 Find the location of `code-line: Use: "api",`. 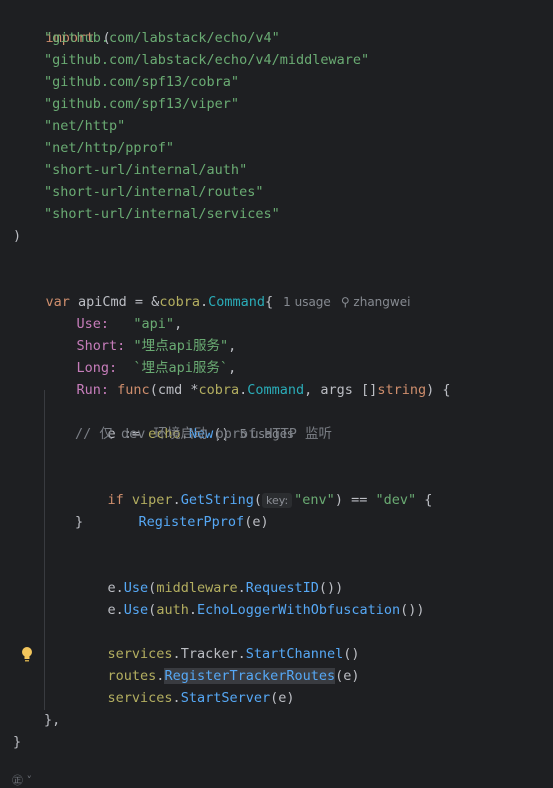

code-line: Use: "api", is located at coordinates (129, 324).